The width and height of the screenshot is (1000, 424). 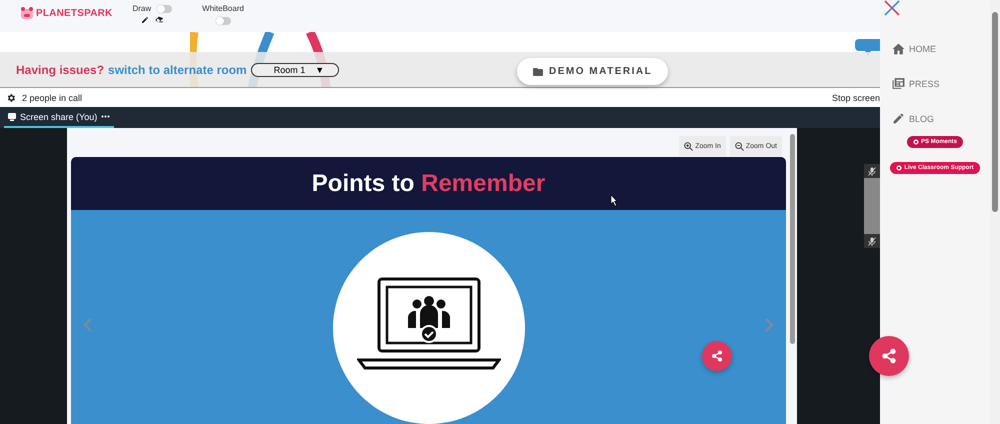 I want to click on pointer-cursor-icon, so click(x=614, y=200).